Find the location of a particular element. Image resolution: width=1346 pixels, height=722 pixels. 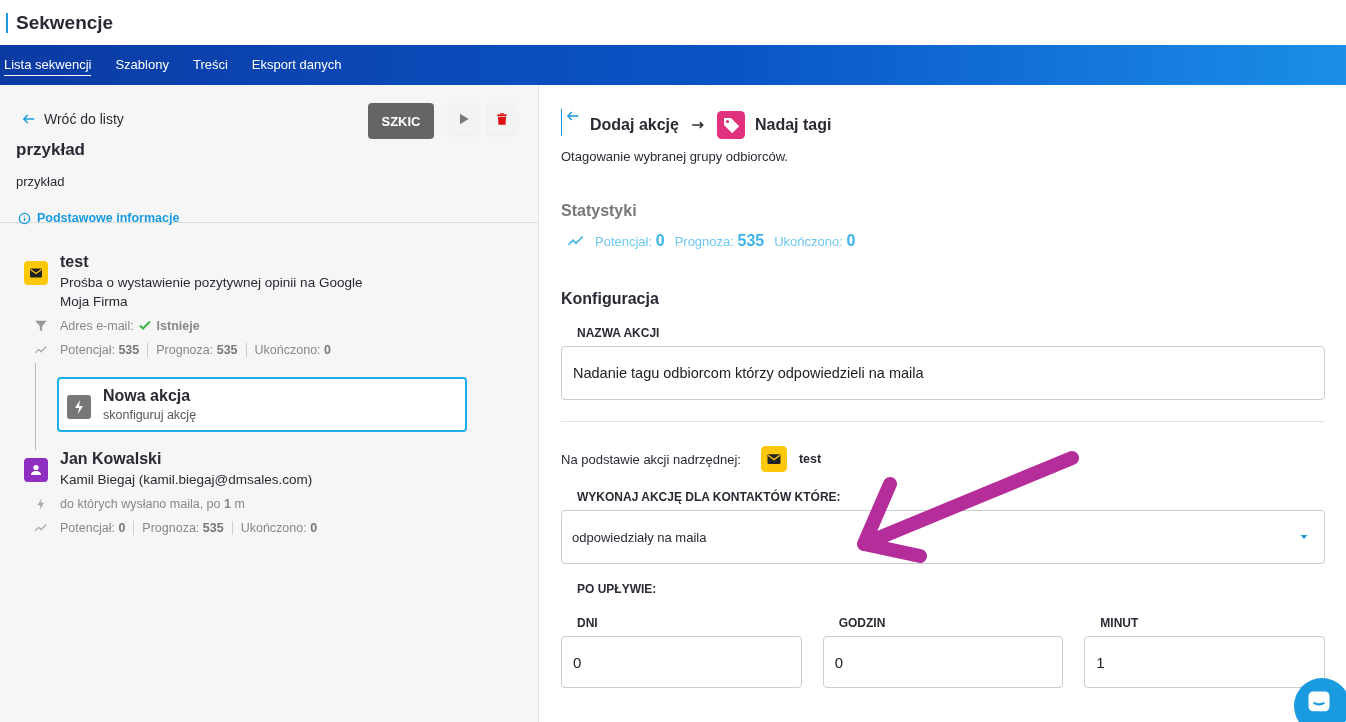

dropdown: odpowiedziały na maila is located at coordinates (943, 537).